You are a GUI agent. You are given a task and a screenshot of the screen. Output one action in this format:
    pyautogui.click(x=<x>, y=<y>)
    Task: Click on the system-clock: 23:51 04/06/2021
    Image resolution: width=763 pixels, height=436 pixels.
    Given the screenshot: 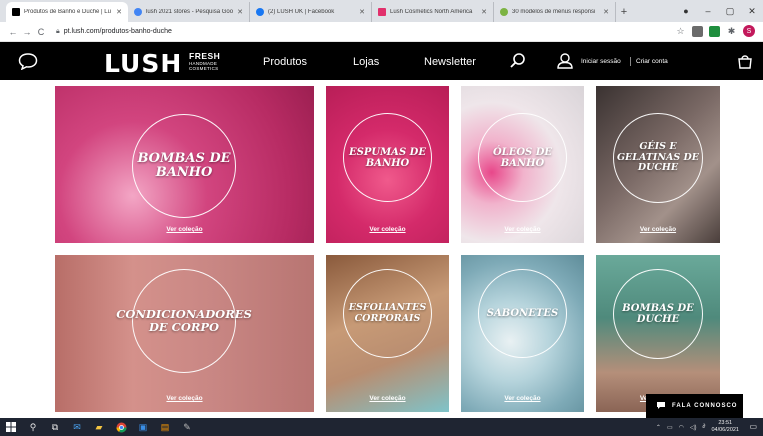 What is the action you would take?
    pyautogui.click(x=725, y=427)
    